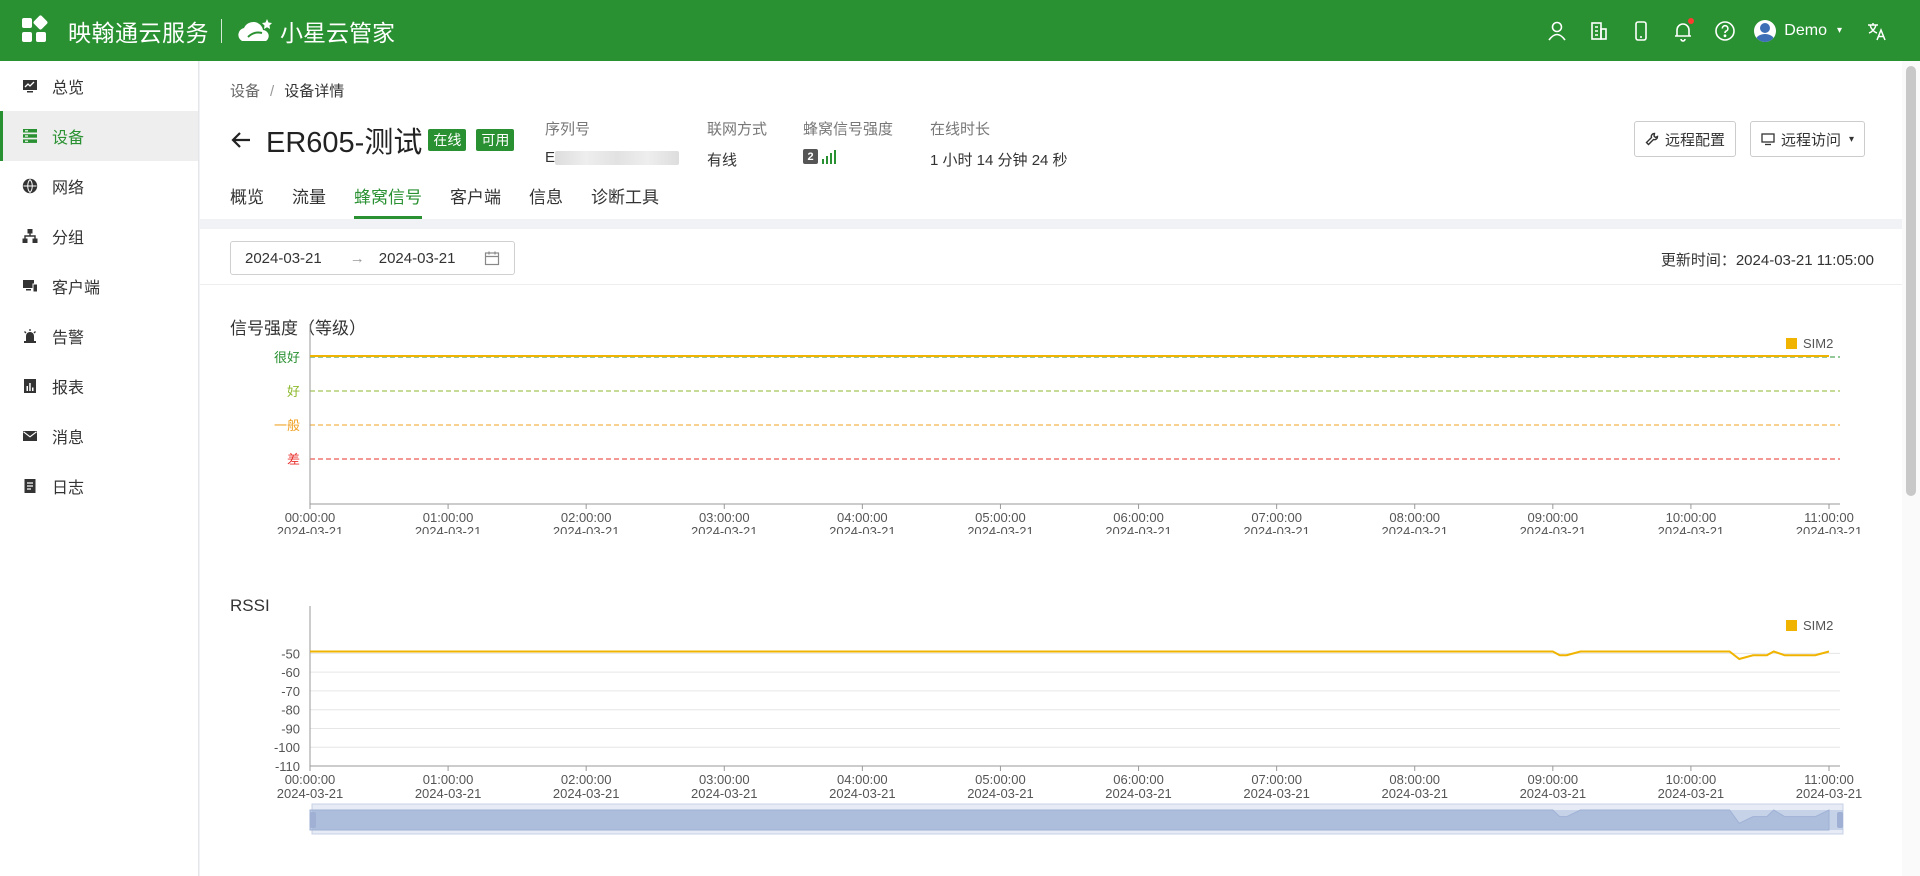 The image size is (1920, 876). I want to click on sidebar-item-groups: 分组, so click(99, 236).